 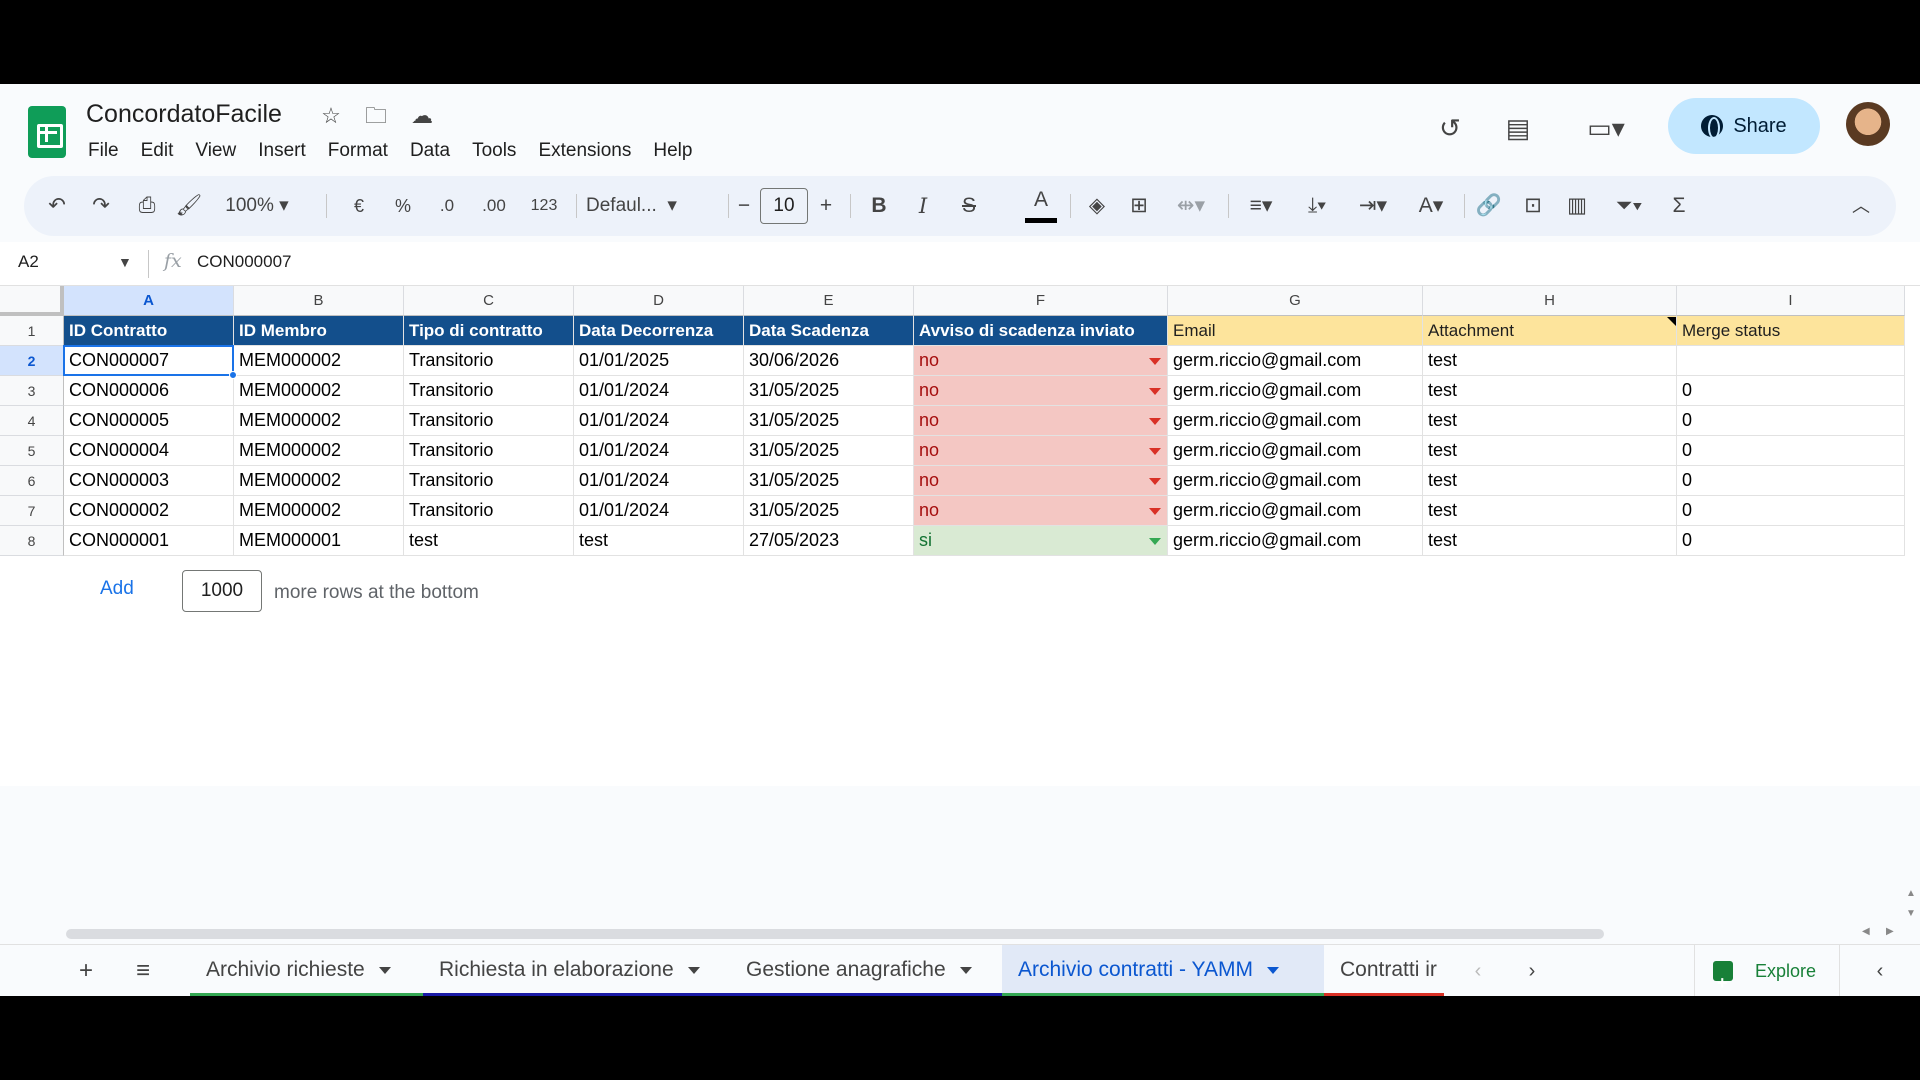 I want to click on insert-link-icon: 🔗, so click(x=1489, y=206).